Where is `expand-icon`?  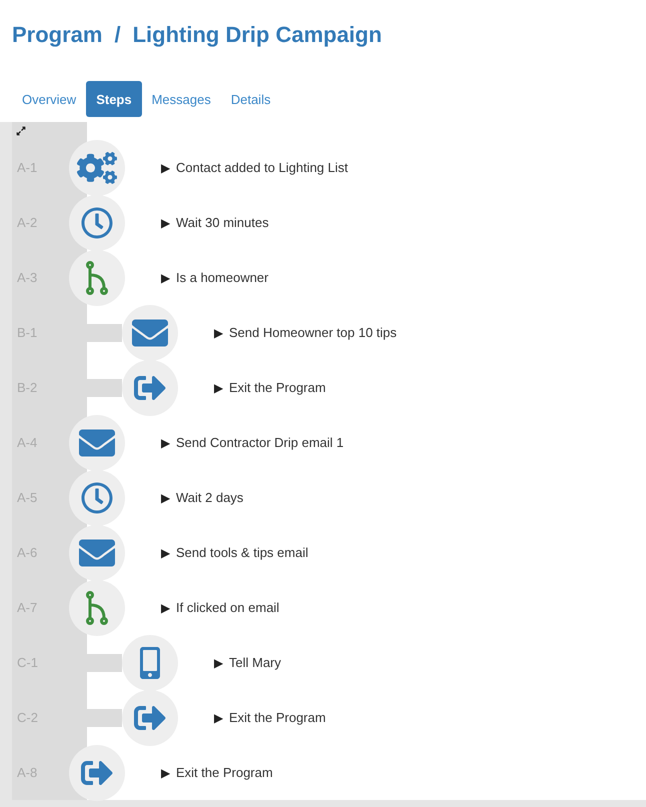 expand-icon is located at coordinates (21, 131).